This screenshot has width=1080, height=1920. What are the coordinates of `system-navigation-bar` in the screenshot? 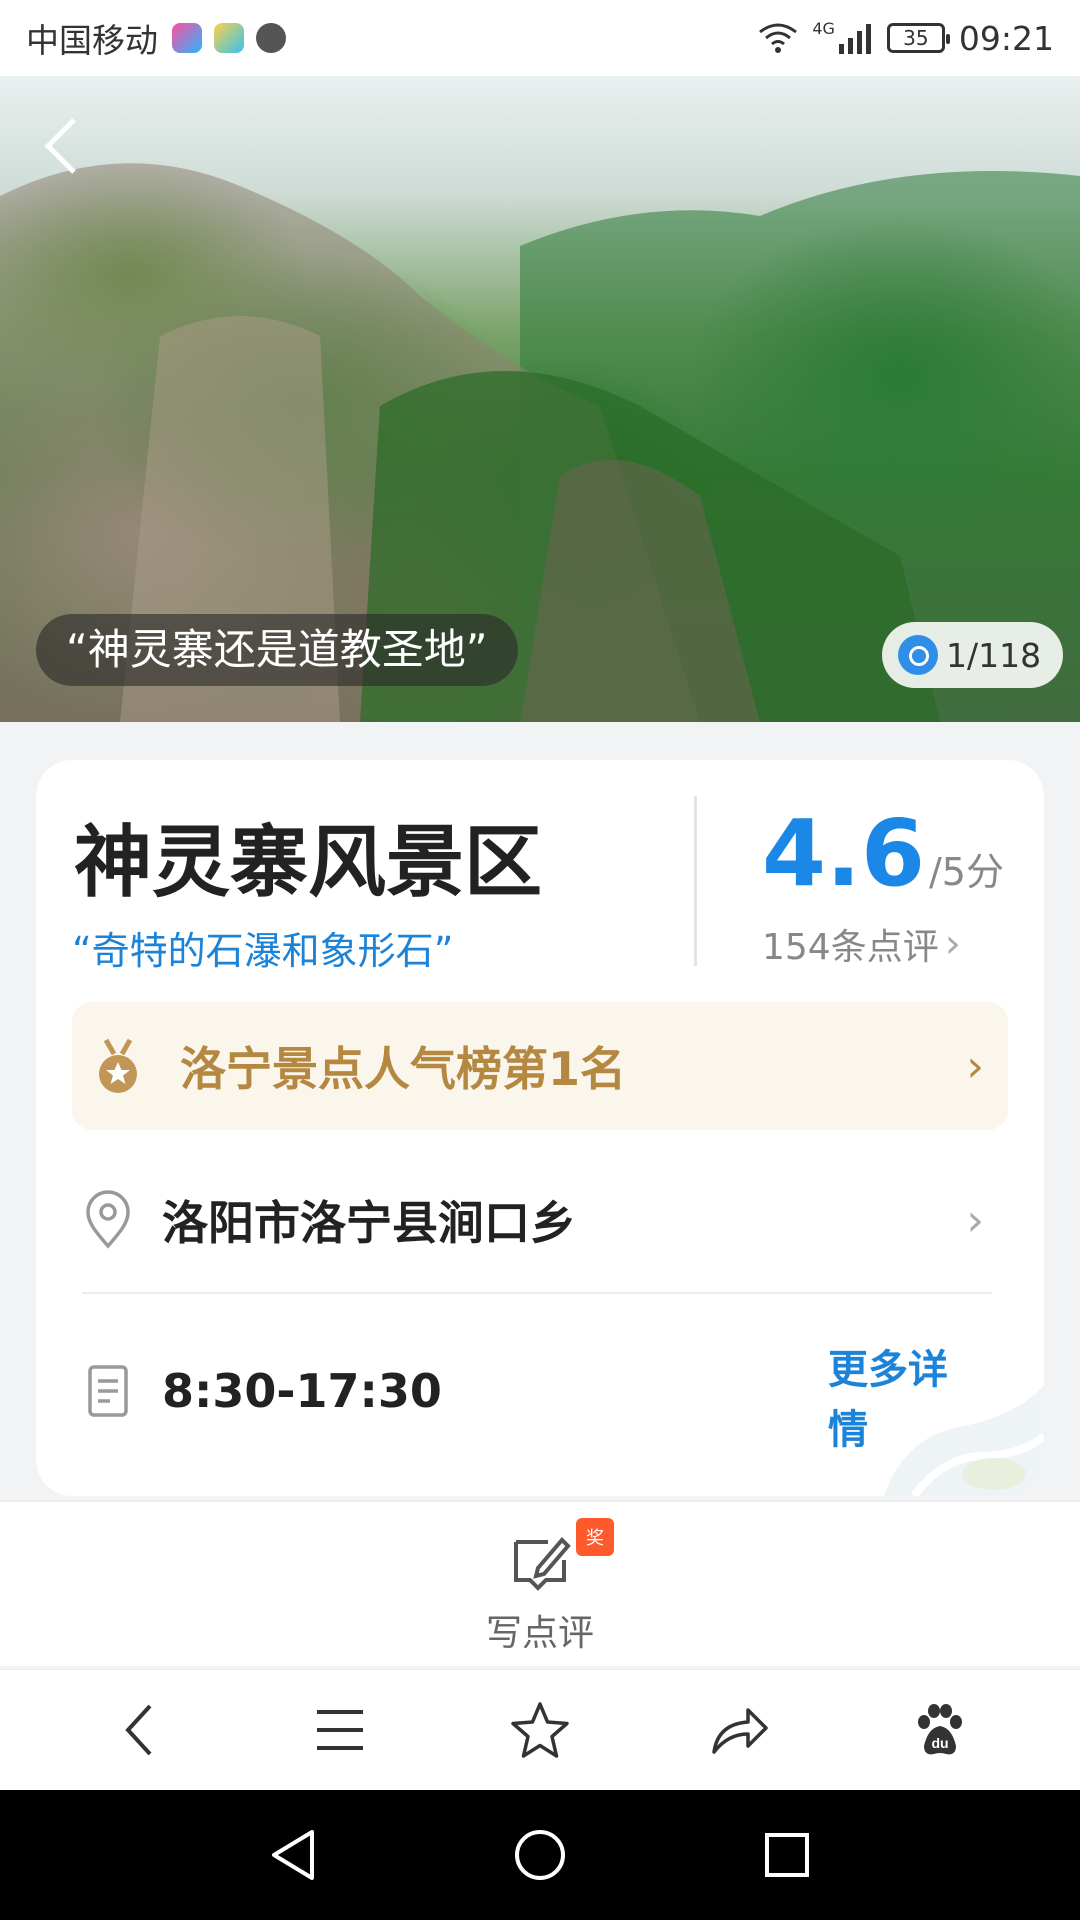 It's located at (540, 1855).